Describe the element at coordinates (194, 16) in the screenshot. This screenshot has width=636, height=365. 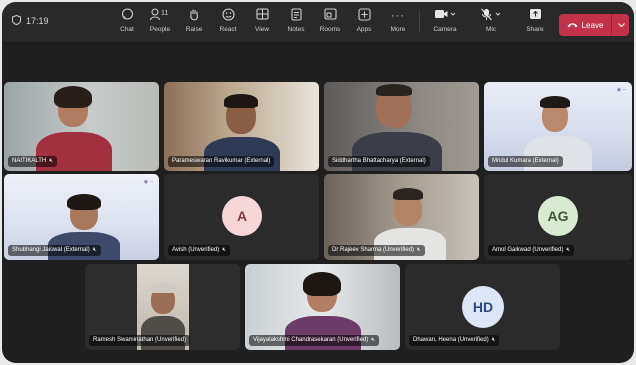
I see `raise-hand-icon` at that location.